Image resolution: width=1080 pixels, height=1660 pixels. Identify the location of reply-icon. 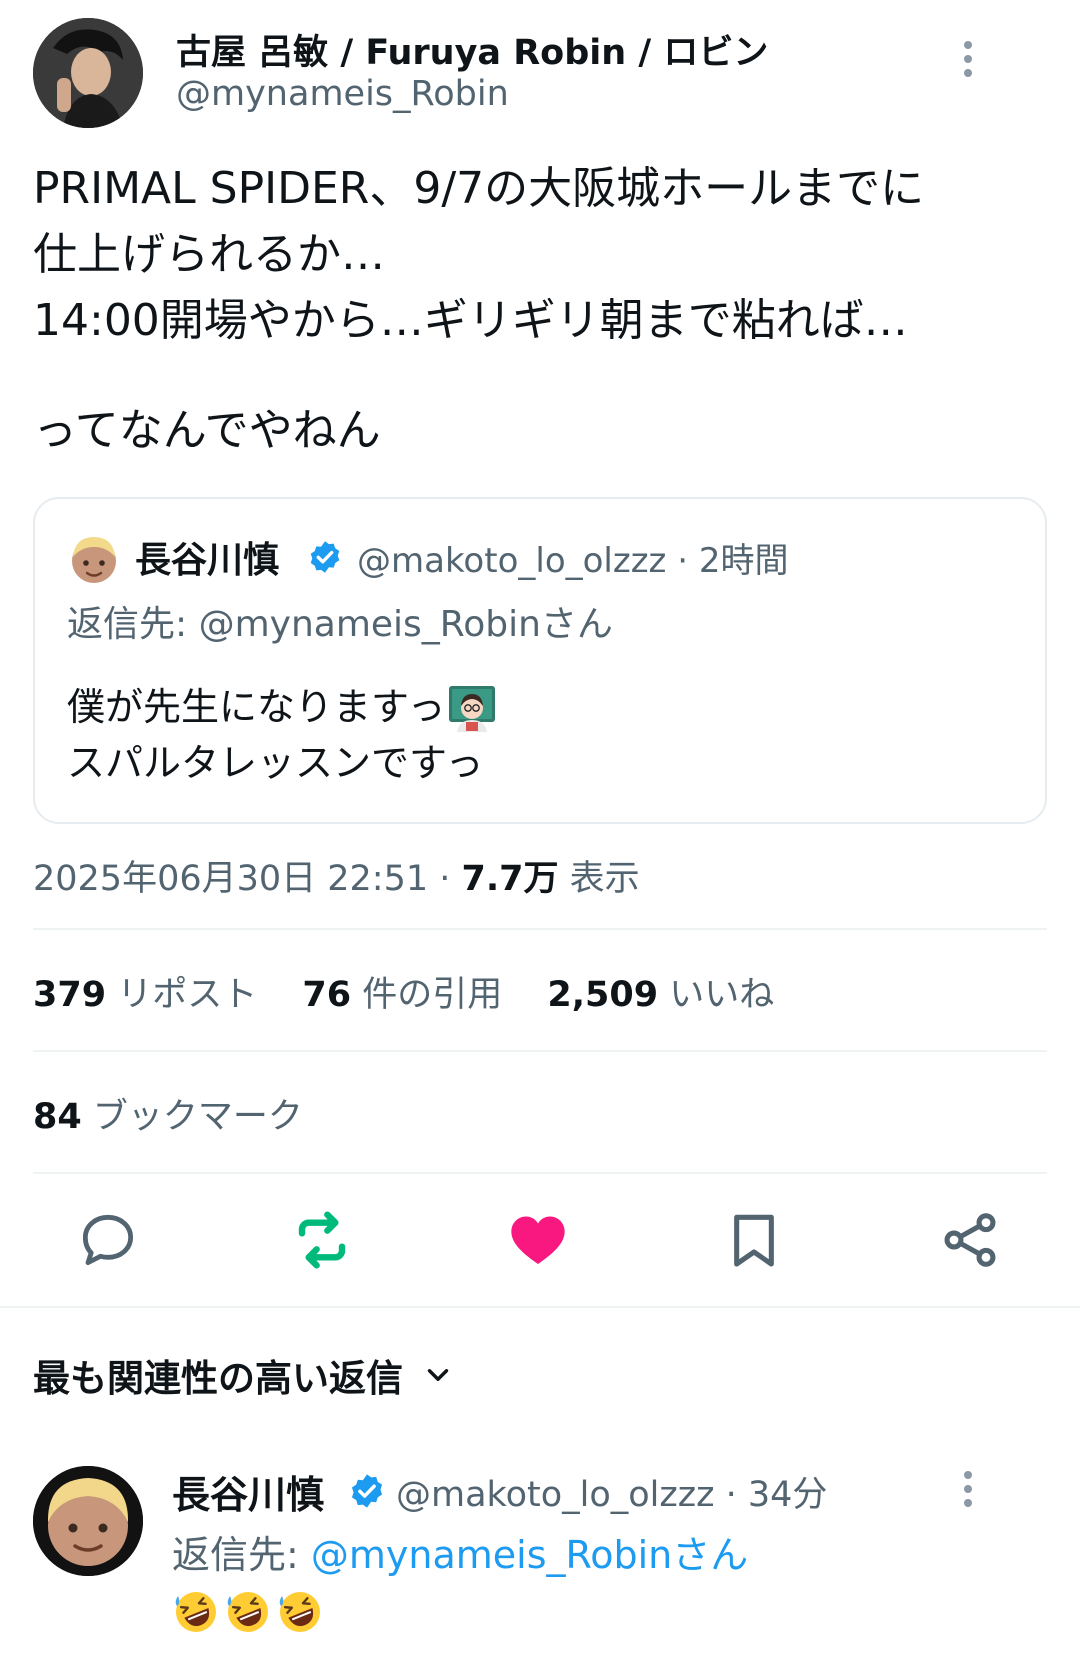
(108, 1240).